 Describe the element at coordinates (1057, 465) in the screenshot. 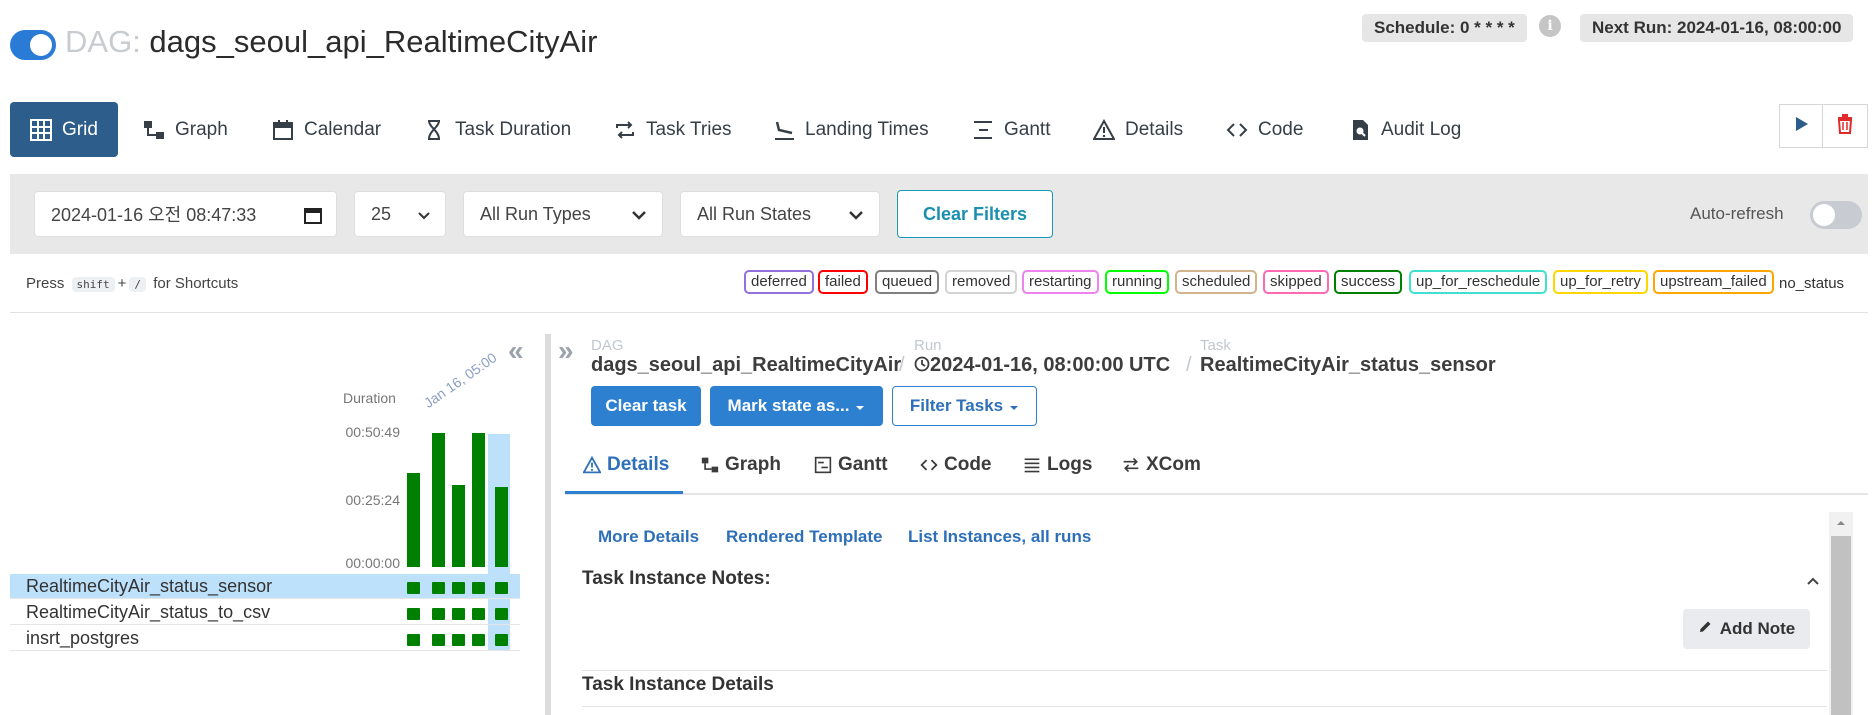

I see `subtab-logs: Logs` at that location.